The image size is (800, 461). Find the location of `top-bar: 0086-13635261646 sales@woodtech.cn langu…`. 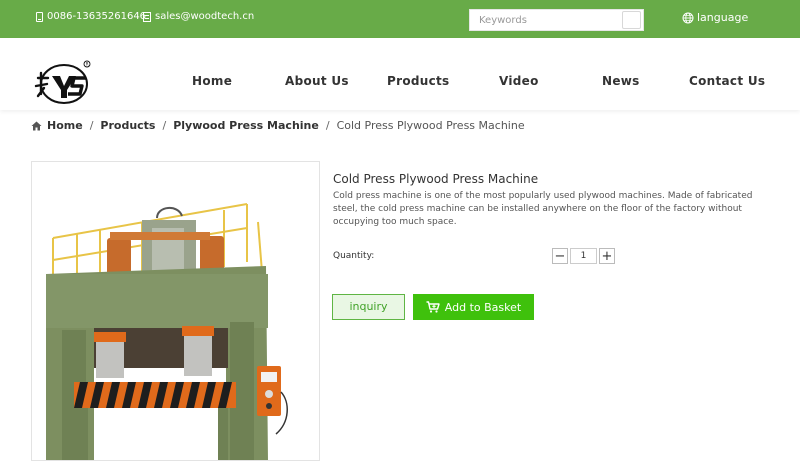

top-bar: 0086-13635261646 sales@woodtech.cn langu… is located at coordinates (400, 19).